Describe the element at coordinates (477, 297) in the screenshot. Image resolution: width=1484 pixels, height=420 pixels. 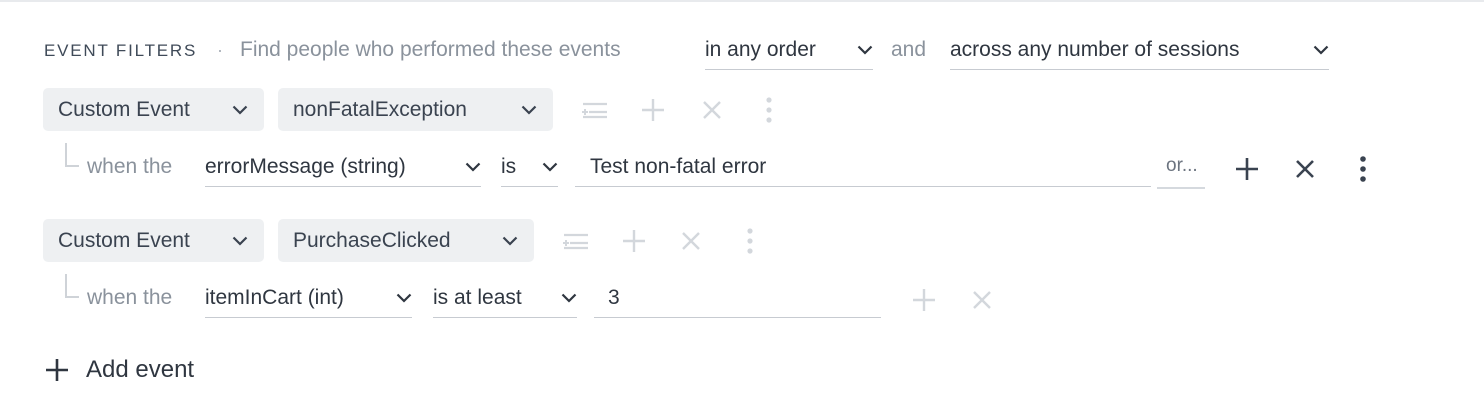
I see `operator-label: is at least` at that location.